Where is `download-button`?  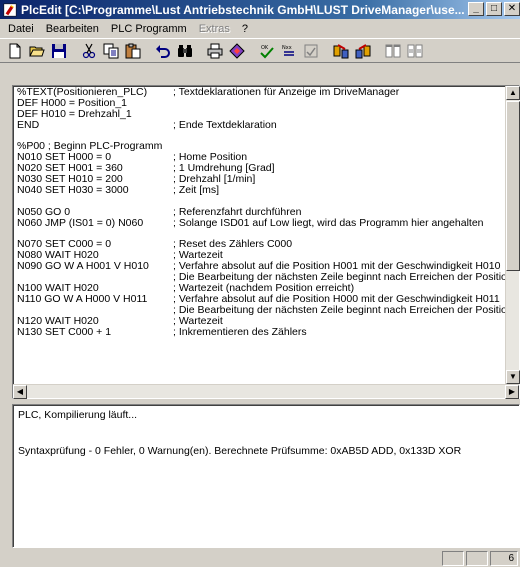
download-button is located at coordinates (341, 51).